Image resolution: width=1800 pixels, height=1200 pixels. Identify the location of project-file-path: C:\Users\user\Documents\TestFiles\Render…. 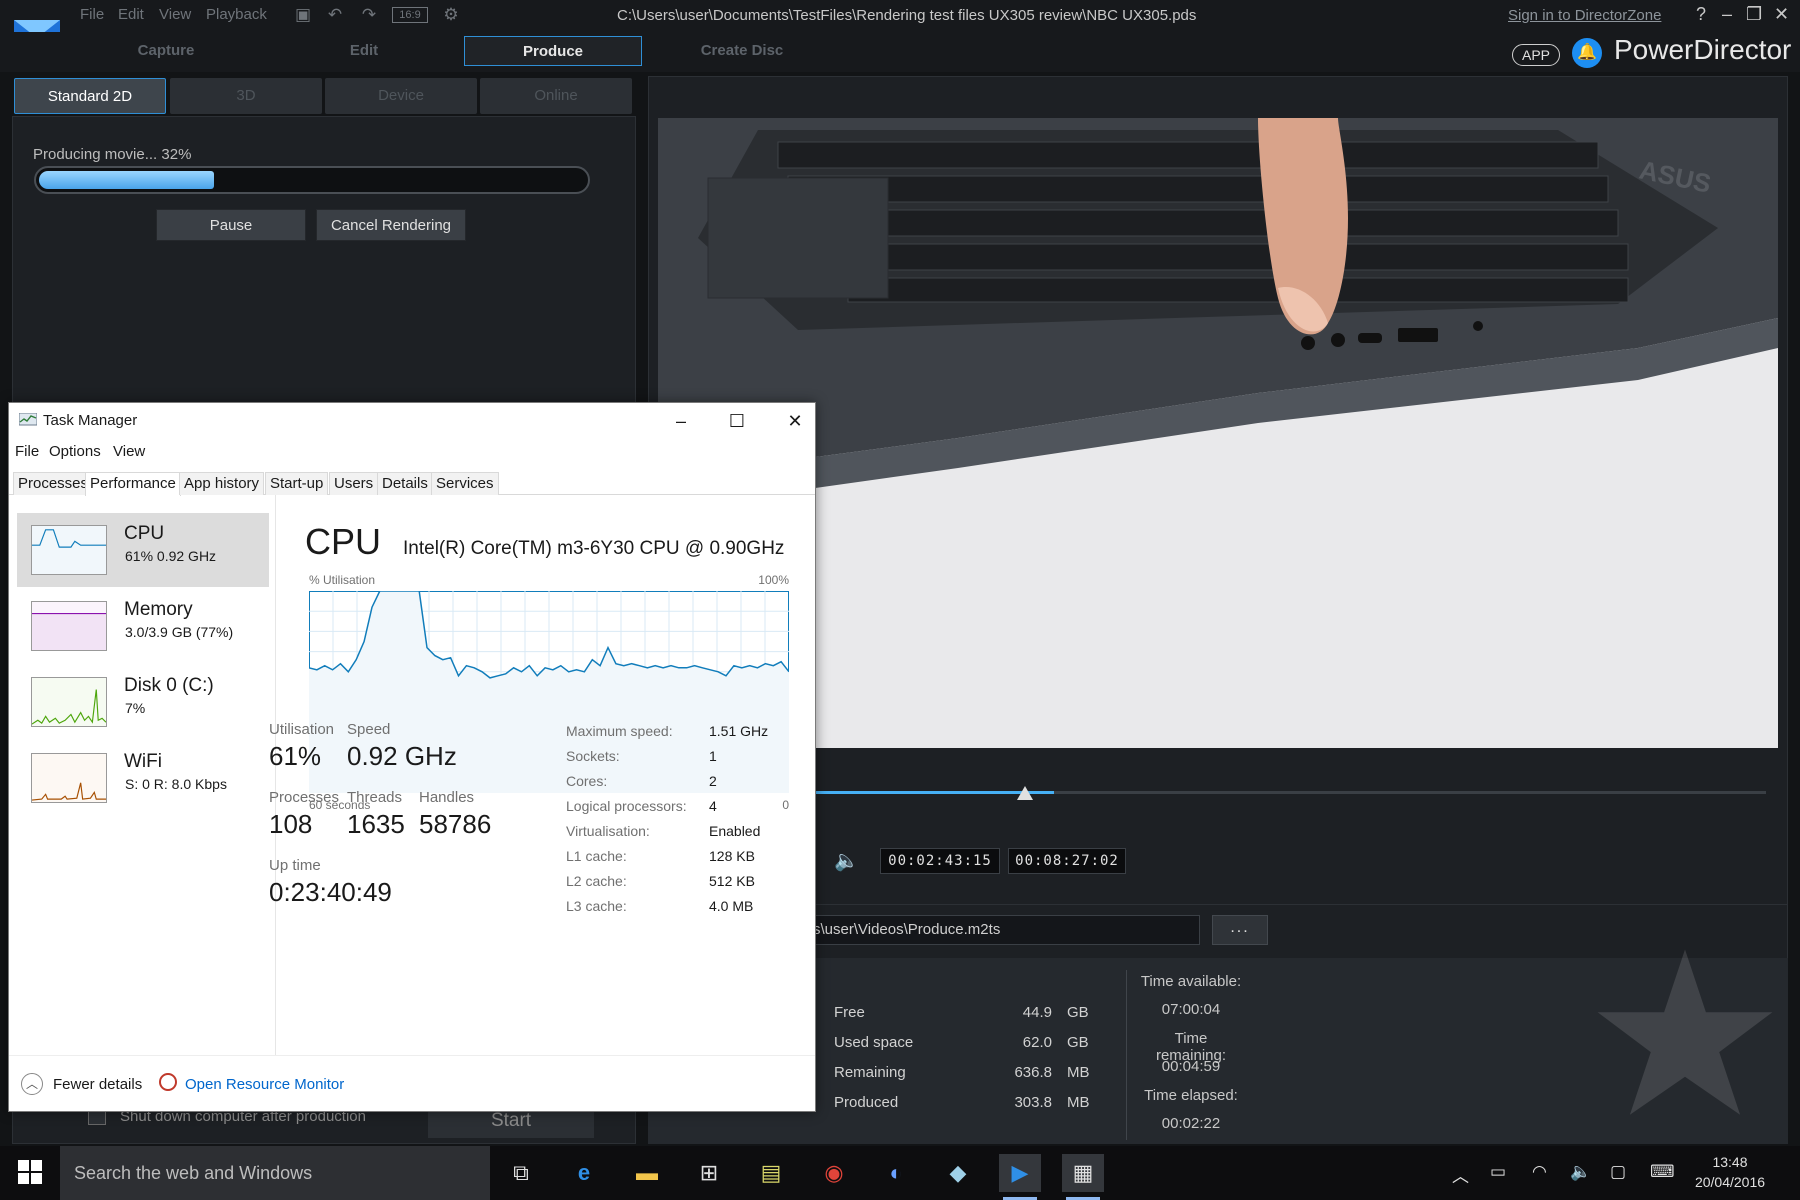
(907, 15).